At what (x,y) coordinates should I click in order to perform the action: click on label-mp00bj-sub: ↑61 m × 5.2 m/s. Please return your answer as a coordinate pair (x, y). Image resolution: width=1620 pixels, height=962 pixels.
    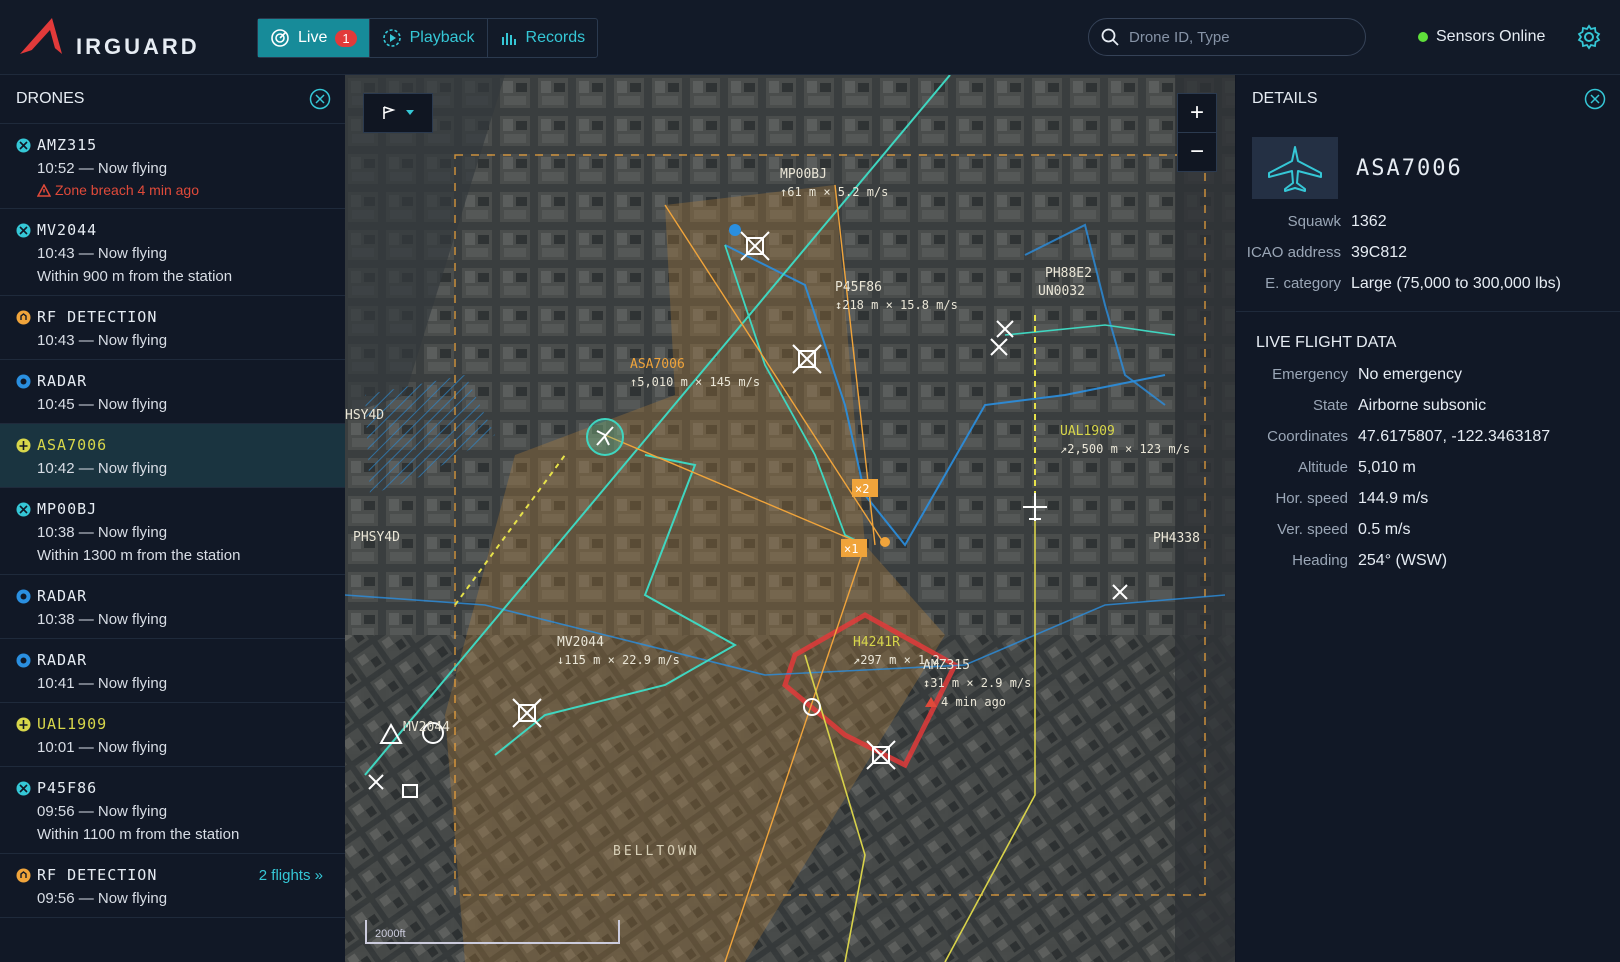
    Looking at the image, I should click on (834, 192).